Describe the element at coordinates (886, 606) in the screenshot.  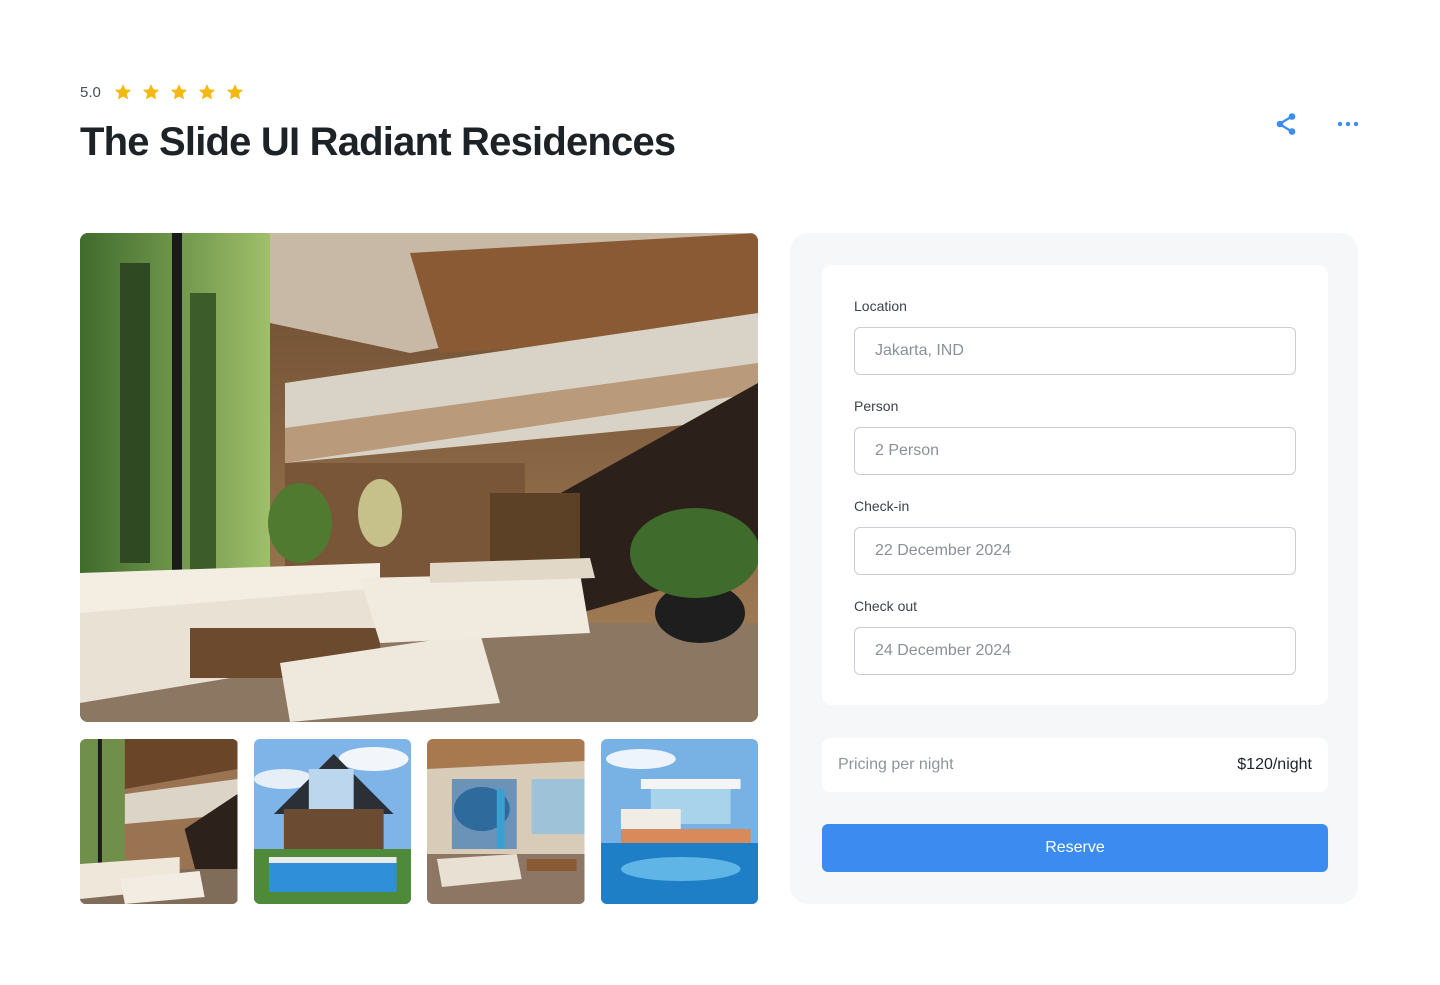
I see `checkout-label: Check out` at that location.